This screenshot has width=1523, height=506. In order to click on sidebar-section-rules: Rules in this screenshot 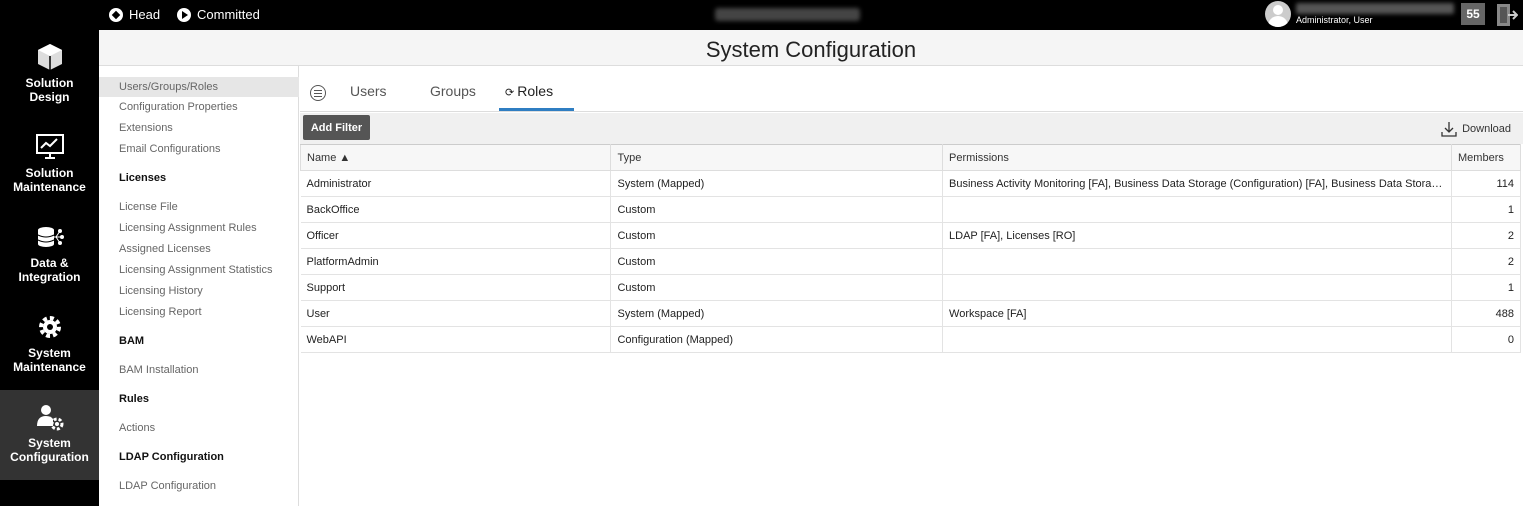, I will do `click(134, 399)`.